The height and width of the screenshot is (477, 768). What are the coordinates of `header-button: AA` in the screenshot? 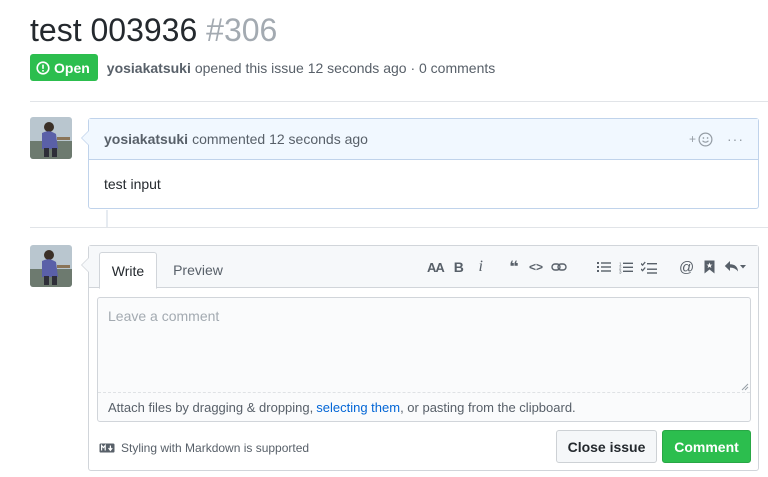 It's located at (436, 267).